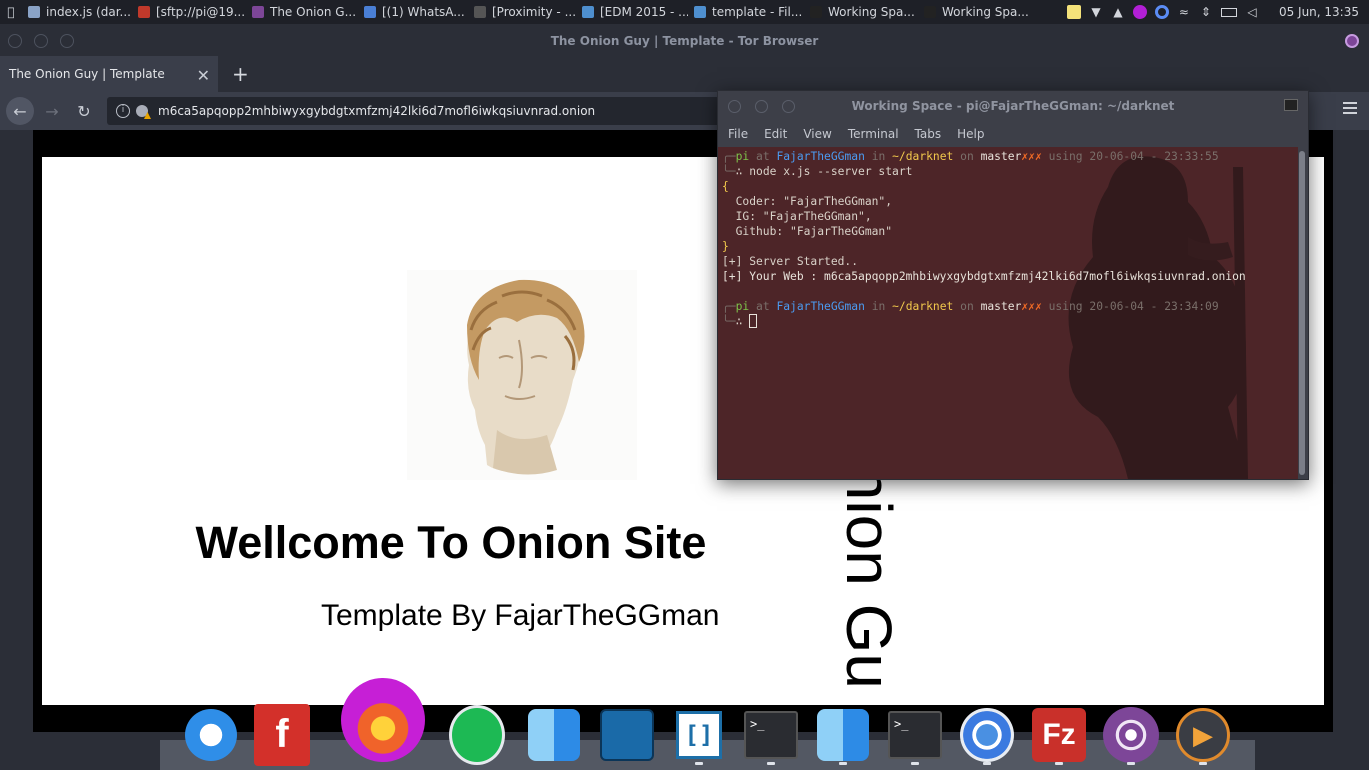 The image size is (1369, 770). What do you see at coordinates (1118, 12) in the screenshot?
I see `notification-icon: ▲` at bounding box center [1118, 12].